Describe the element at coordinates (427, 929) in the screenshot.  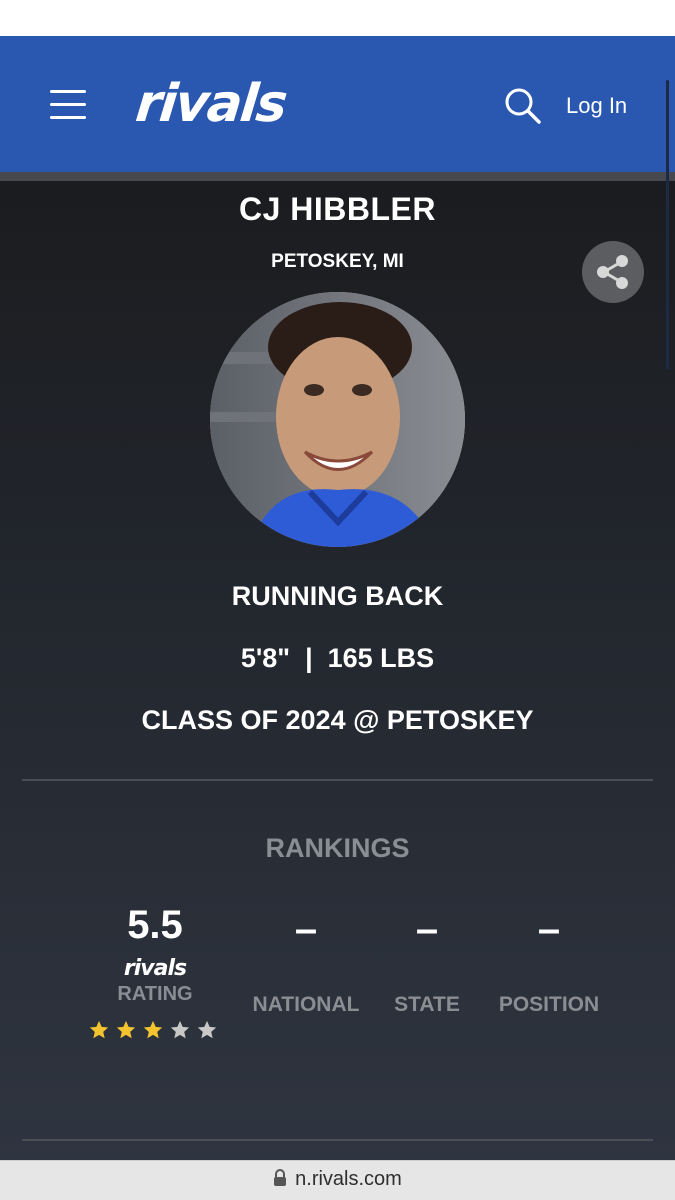
I see `rank-state-value: –` at that location.